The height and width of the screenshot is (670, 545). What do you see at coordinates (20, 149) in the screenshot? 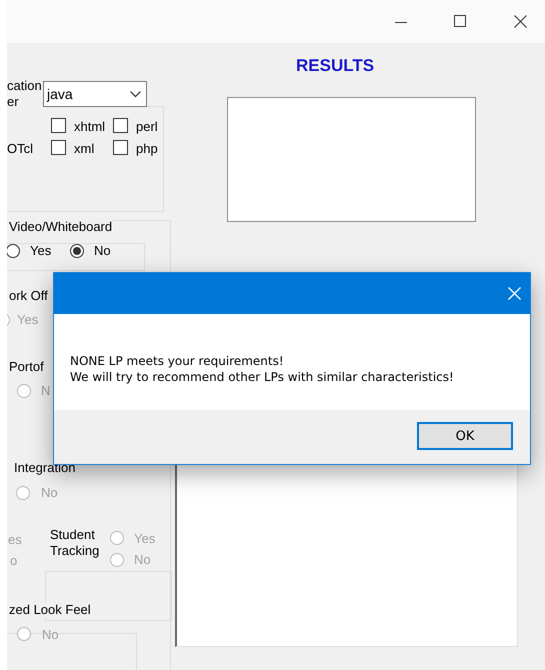
I see `language-label: OTcl` at bounding box center [20, 149].